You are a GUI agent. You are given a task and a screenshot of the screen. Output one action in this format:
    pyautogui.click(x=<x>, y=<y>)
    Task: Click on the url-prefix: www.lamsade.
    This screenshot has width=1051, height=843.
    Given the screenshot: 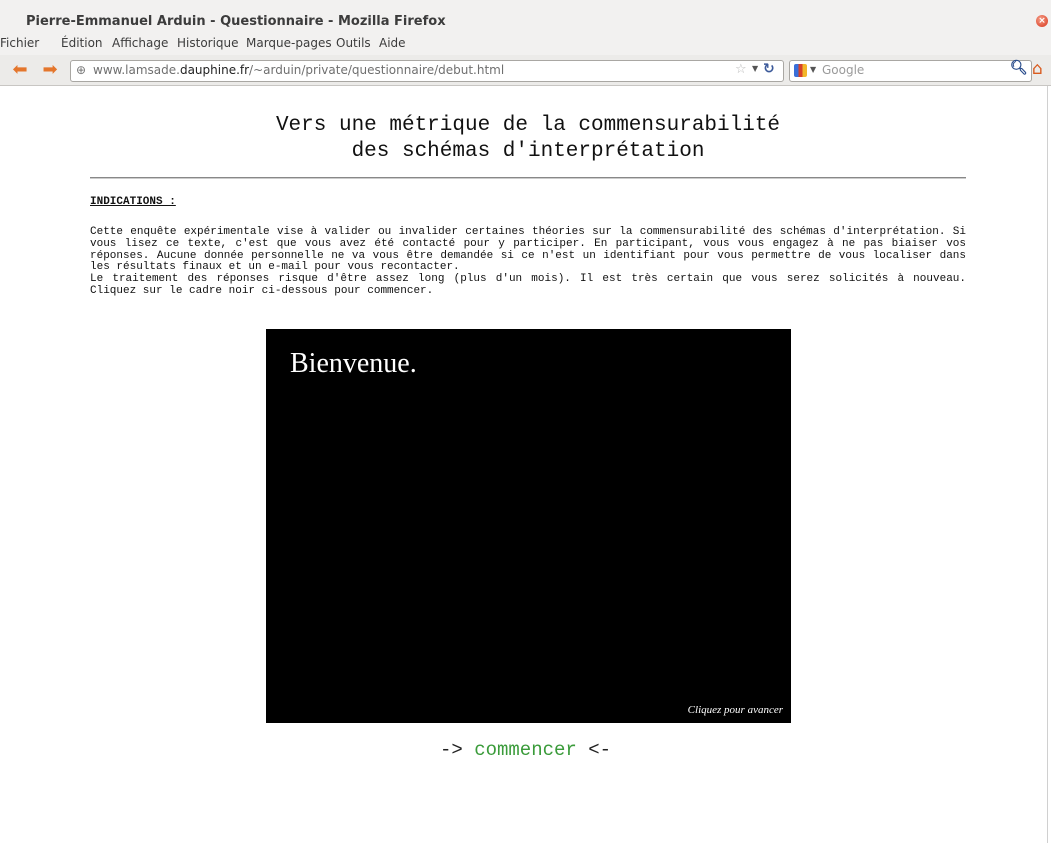 What is the action you would take?
    pyautogui.click(x=136, y=70)
    